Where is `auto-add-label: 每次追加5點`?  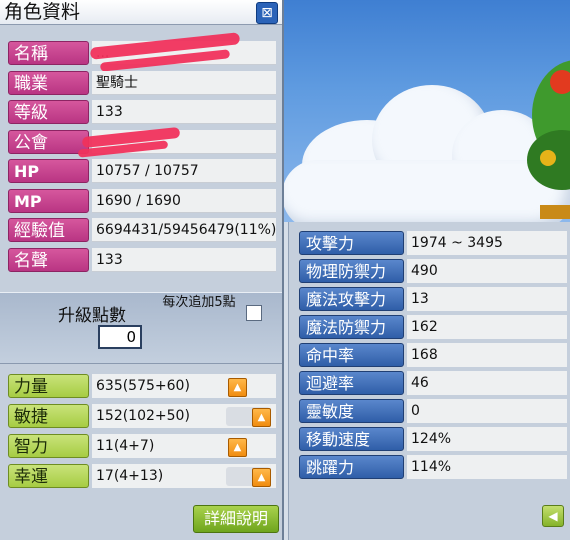
auto-add-label: 每次追加5點 is located at coordinates (199, 302).